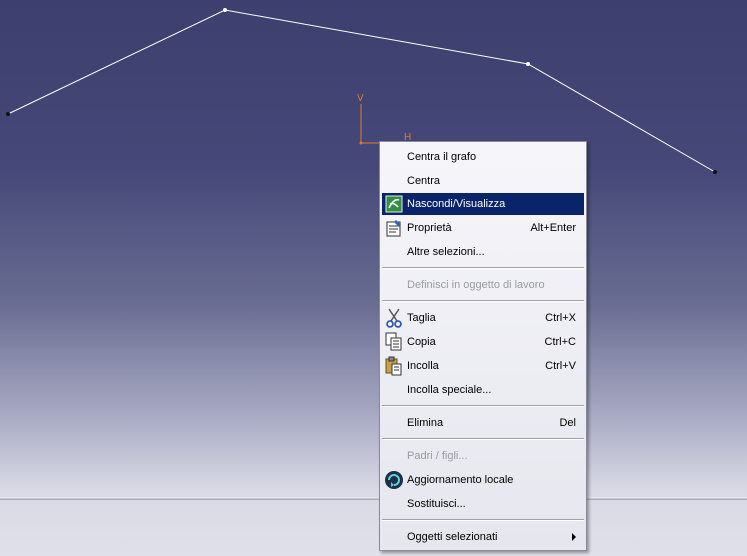 The image size is (747, 556). What do you see at coordinates (425, 423) in the screenshot?
I see `menu-item-label: Elimina` at bounding box center [425, 423].